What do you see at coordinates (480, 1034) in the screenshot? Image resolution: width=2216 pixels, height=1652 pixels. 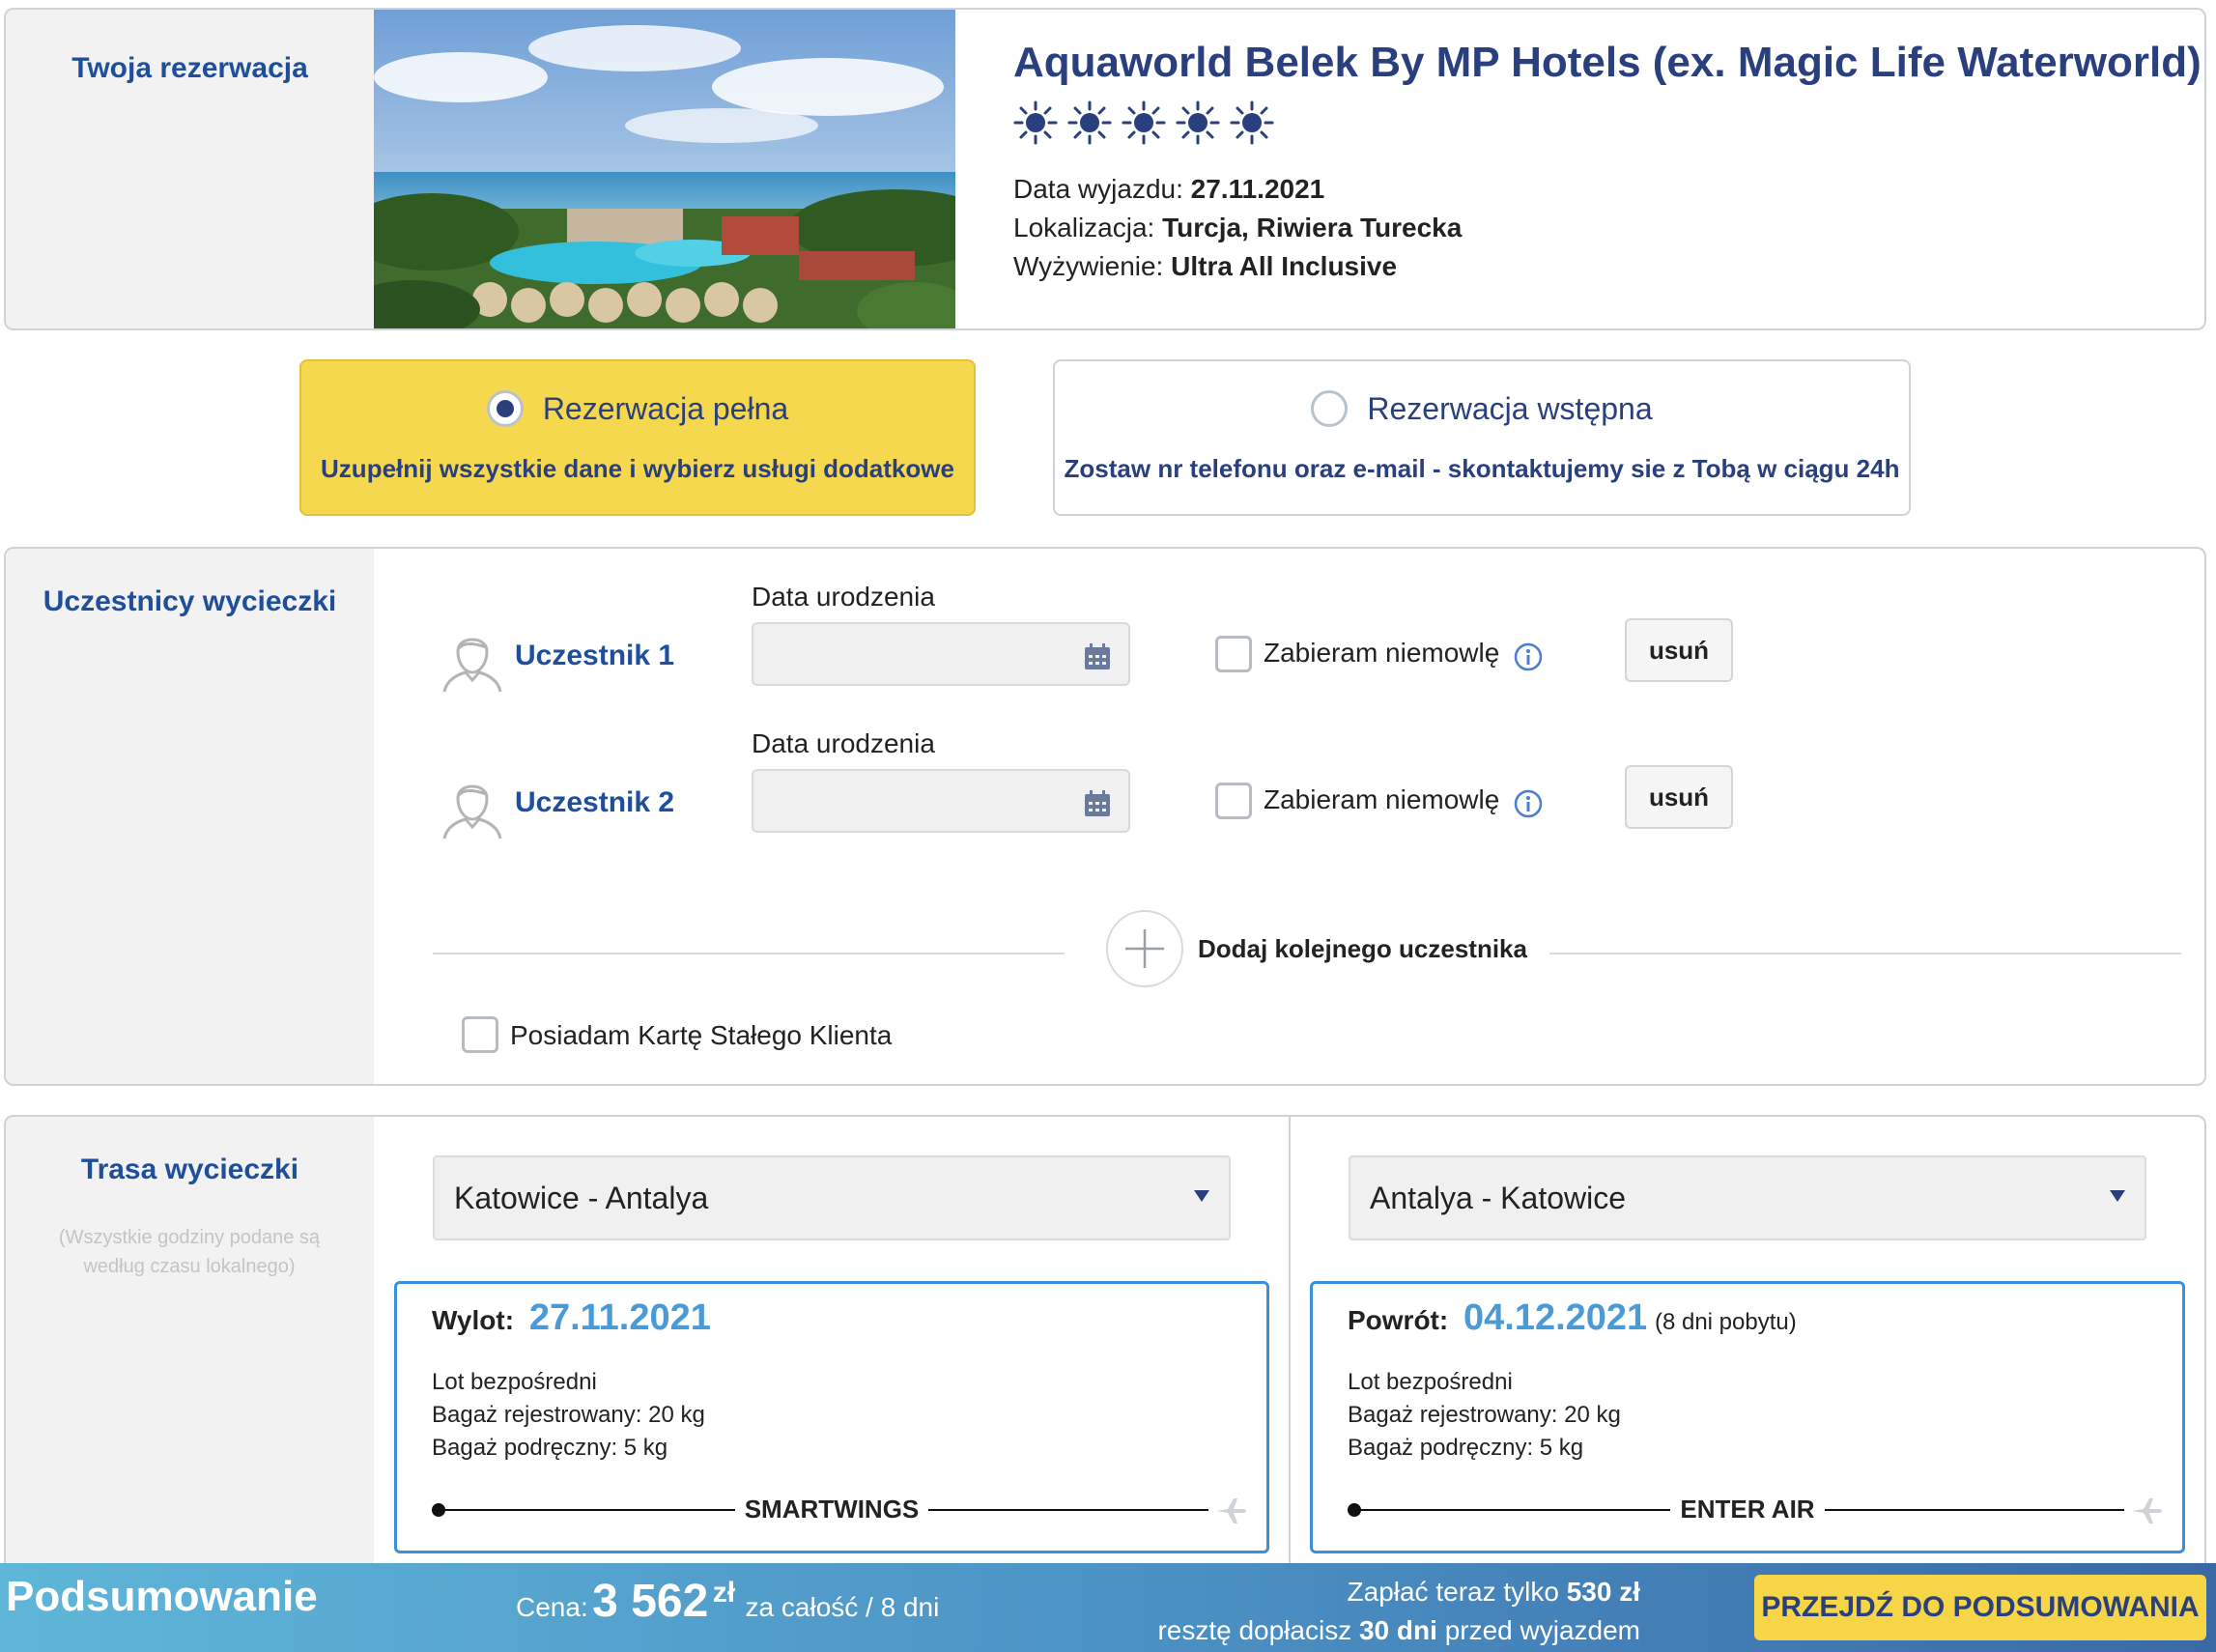 I see `loyalty-card-checkbox` at bounding box center [480, 1034].